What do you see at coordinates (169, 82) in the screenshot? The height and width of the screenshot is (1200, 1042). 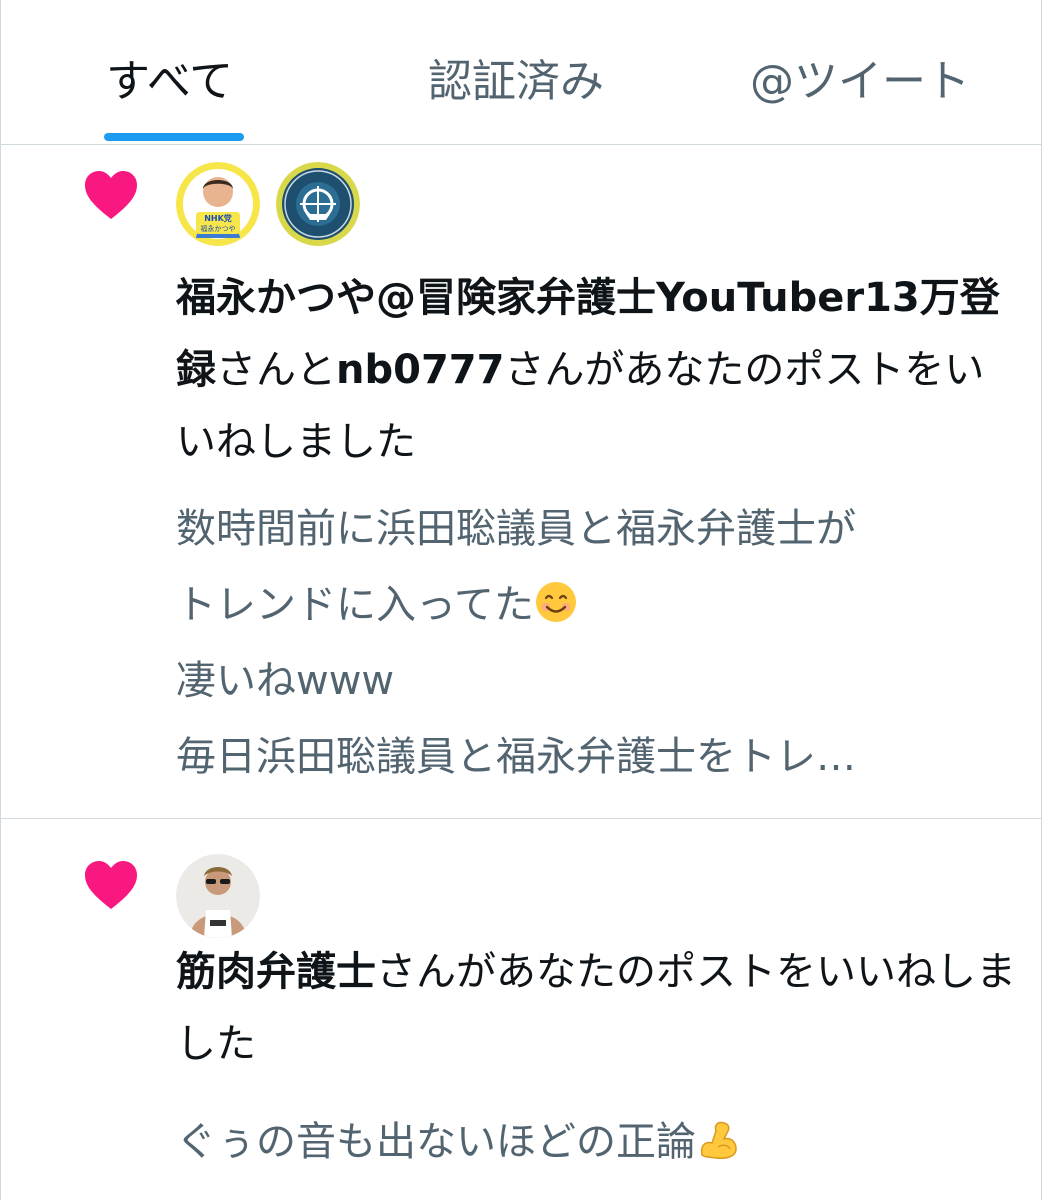 I see `tab-all: すべて` at bounding box center [169, 82].